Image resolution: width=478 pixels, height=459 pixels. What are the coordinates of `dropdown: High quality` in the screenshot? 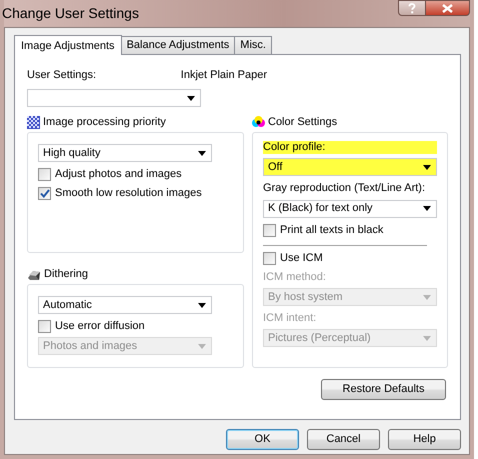 It's located at (125, 153).